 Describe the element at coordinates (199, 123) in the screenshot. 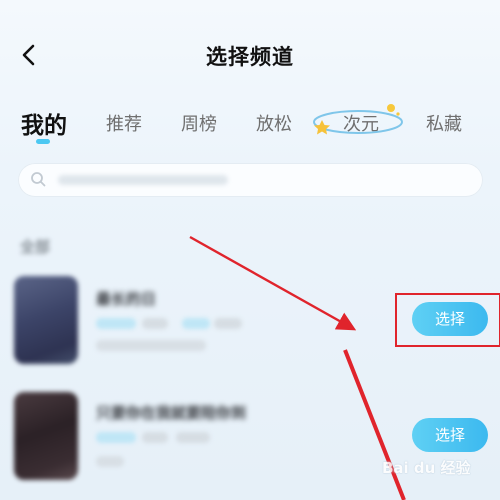

I see `tab-weekly: 周榜` at that location.